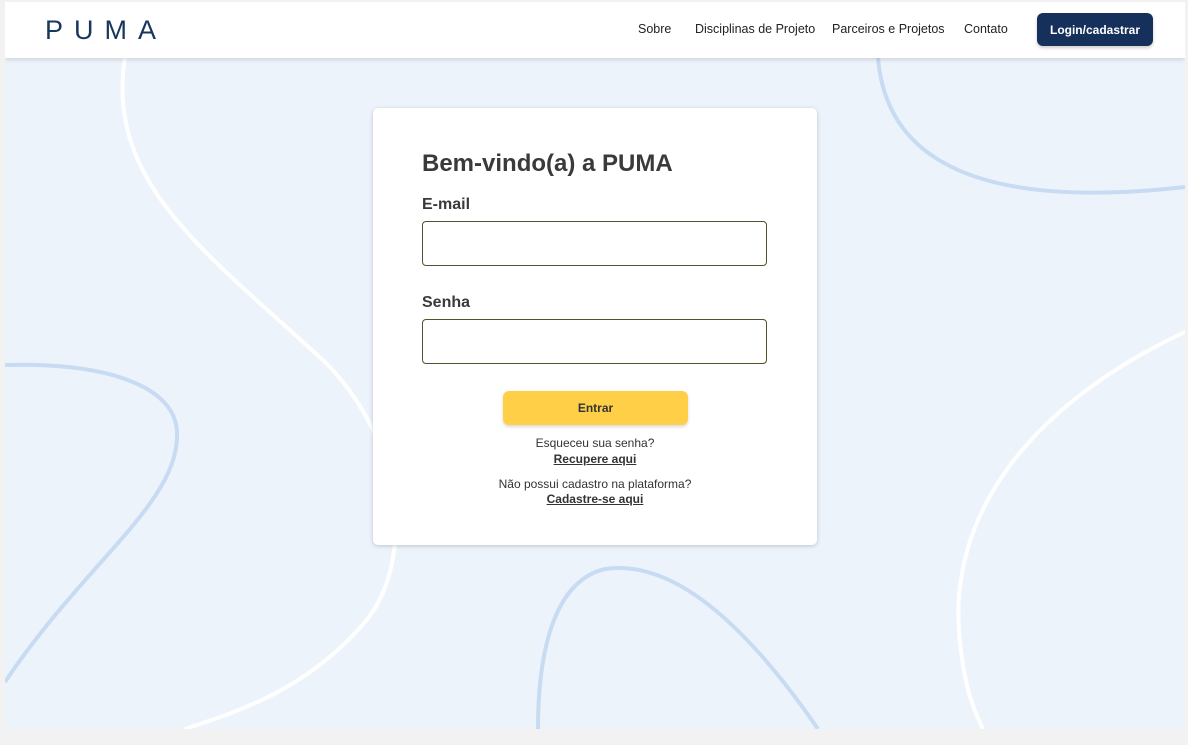 This screenshot has width=1188, height=745. What do you see at coordinates (594, 243) in the screenshot?
I see `email-field` at bounding box center [594, 243].